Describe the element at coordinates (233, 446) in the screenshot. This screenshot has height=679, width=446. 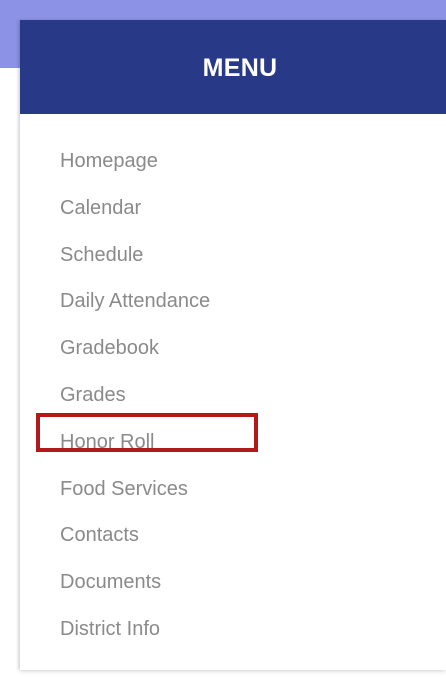
I see `menu-item-honor-roll: Honor Roll` at that location.